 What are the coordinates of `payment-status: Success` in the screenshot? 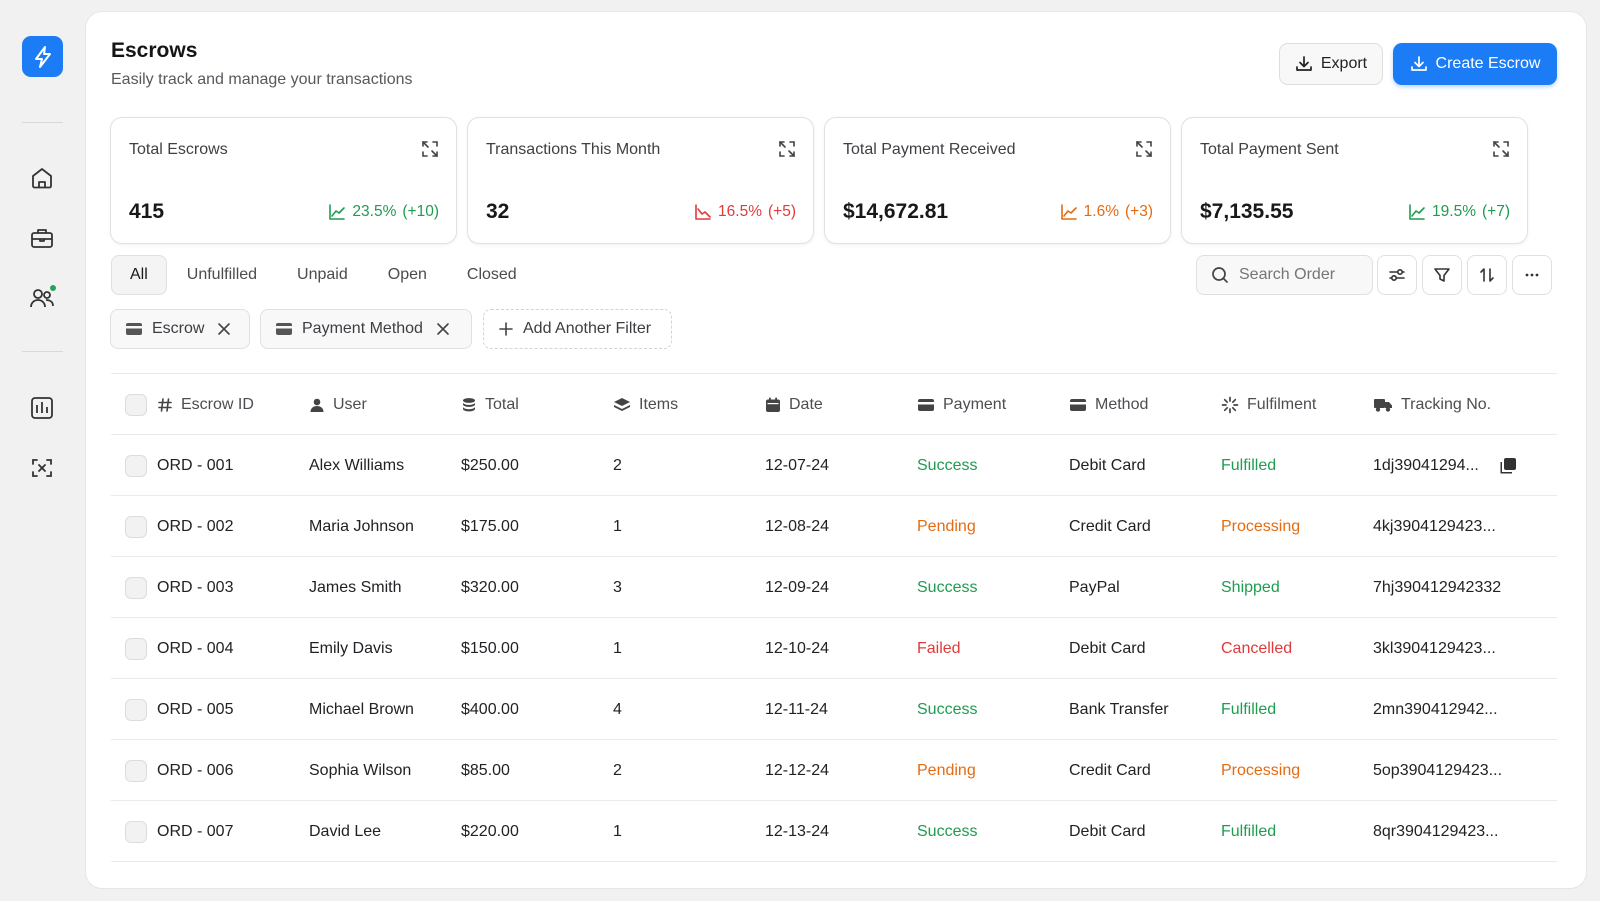 It's located at (947, 831).